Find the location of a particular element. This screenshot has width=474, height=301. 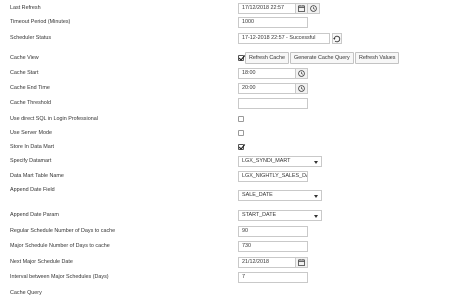

append-date-field-label: Append Date Field is located at coordinates (32, 190).